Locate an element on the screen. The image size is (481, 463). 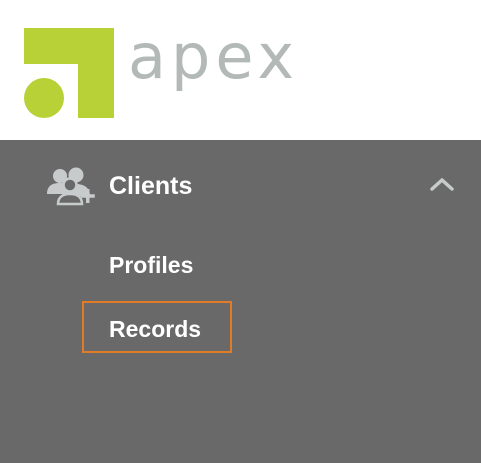
users-add-icon is located at coordinates (71, 186).